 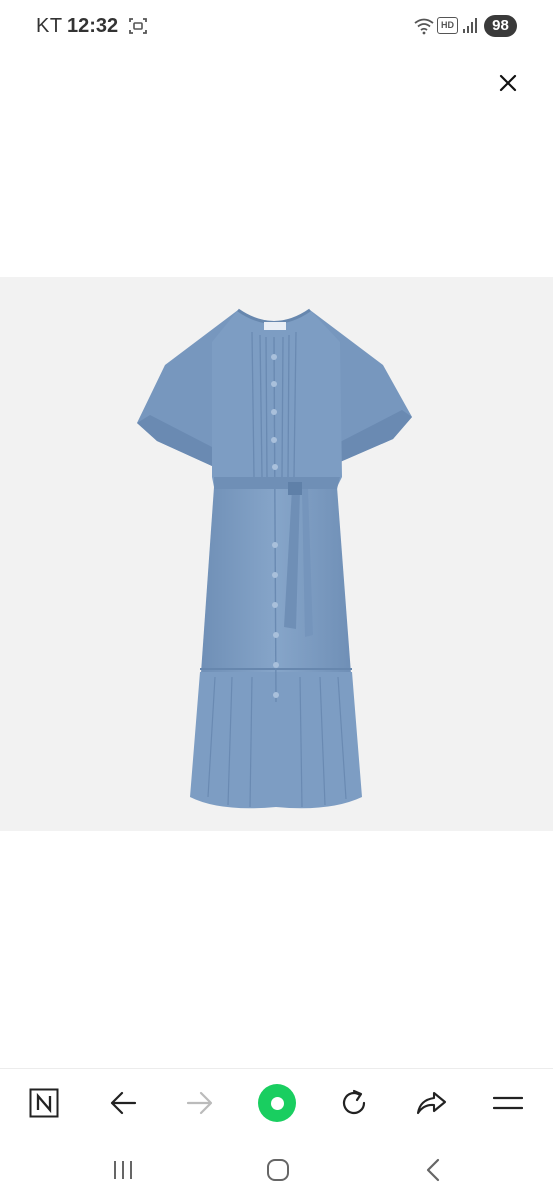 I want to click on hd-badge: HD, so click(x=447, y=25).